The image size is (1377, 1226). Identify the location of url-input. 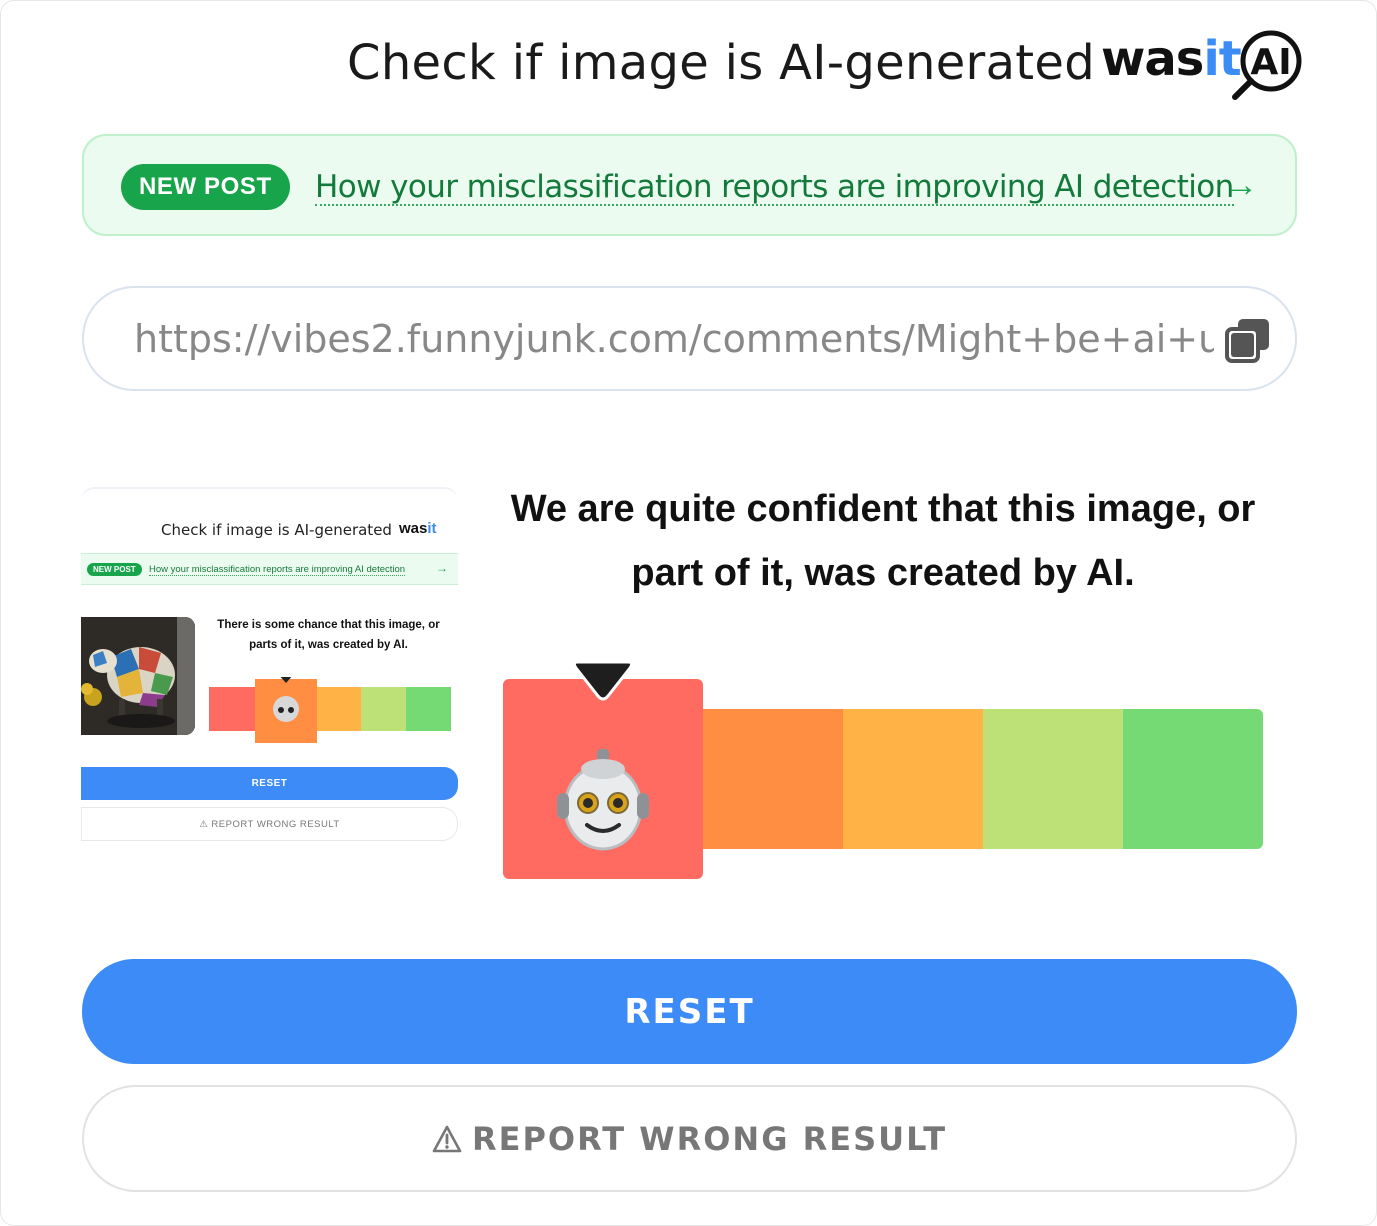
(674, 339).